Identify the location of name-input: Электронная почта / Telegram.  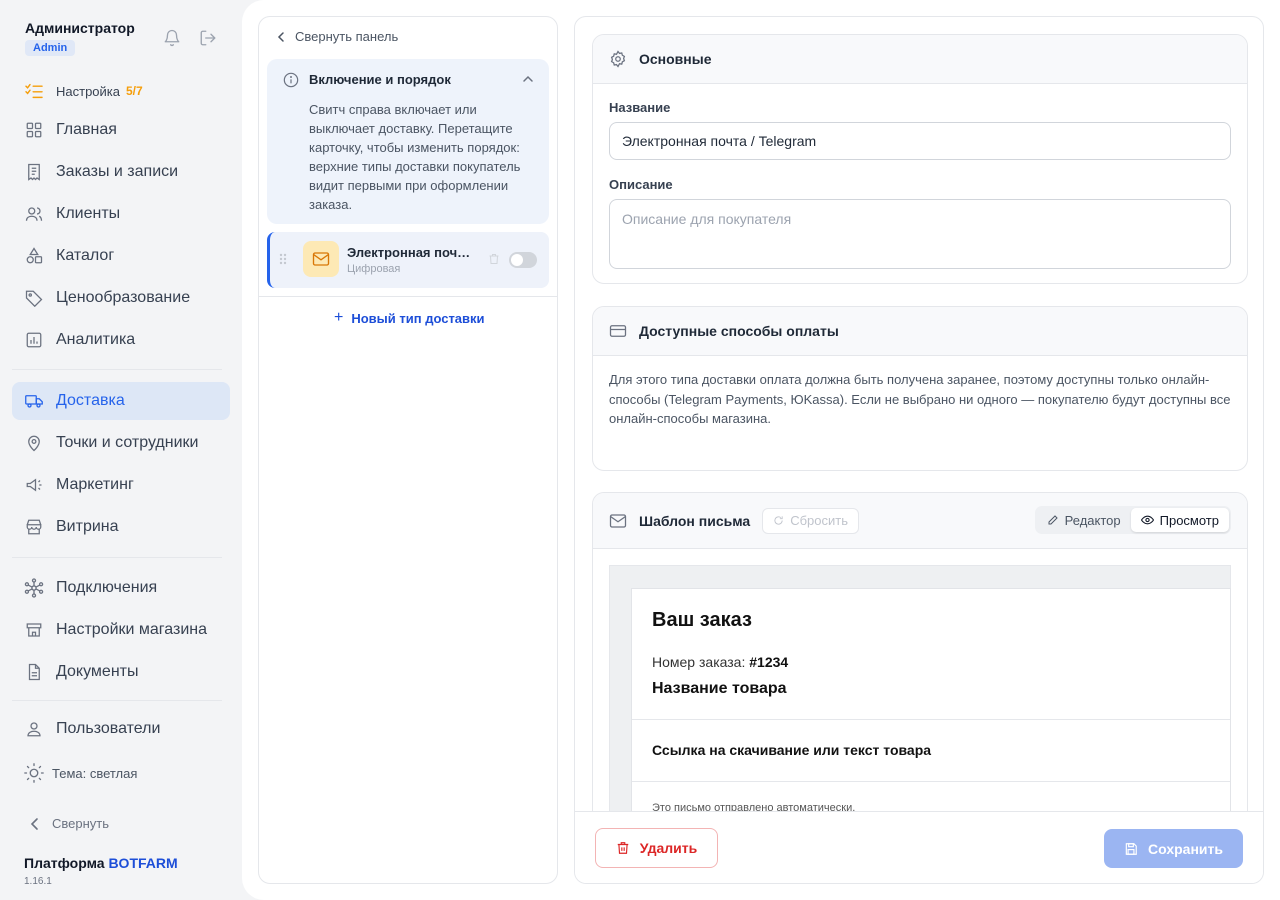
(920, 141).